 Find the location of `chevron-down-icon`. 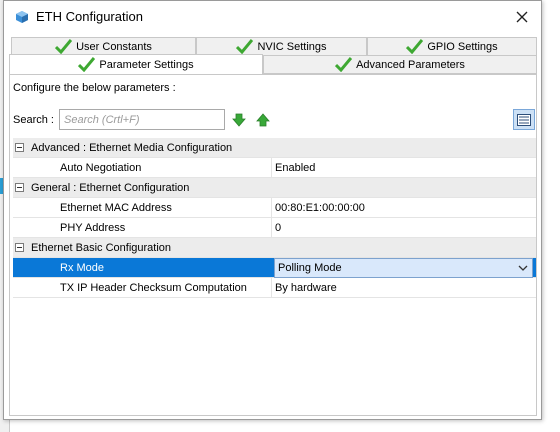

chevron-down-icon is located at coordinates (523, 268).